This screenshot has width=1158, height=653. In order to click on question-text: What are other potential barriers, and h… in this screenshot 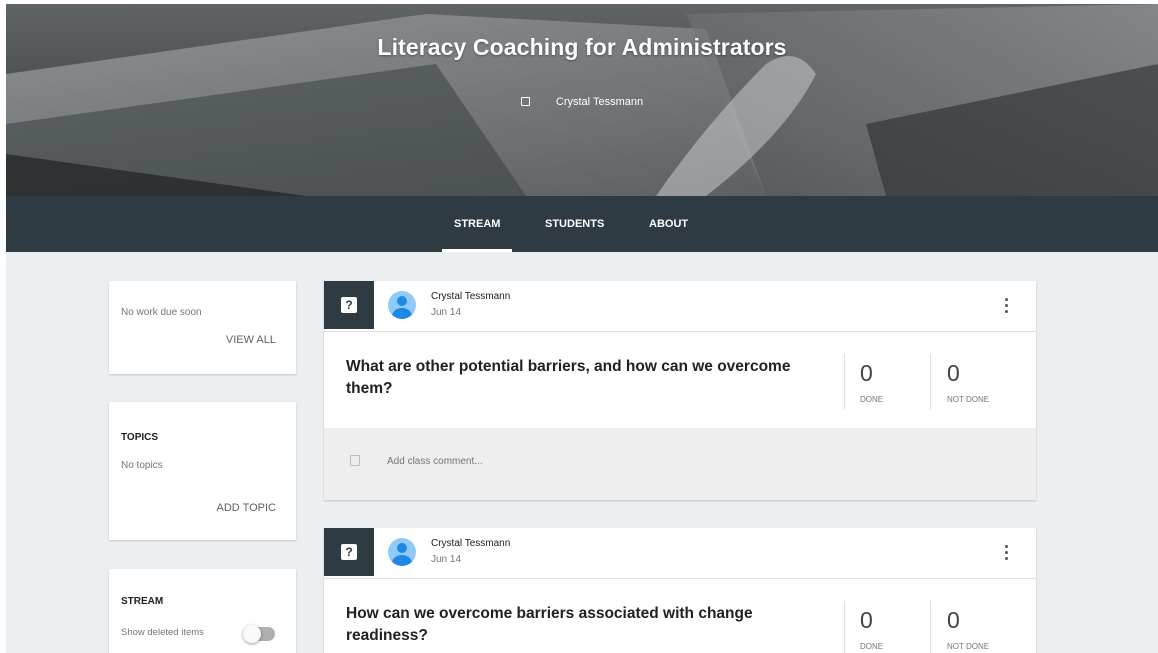, I will do `click(591, 378)`.